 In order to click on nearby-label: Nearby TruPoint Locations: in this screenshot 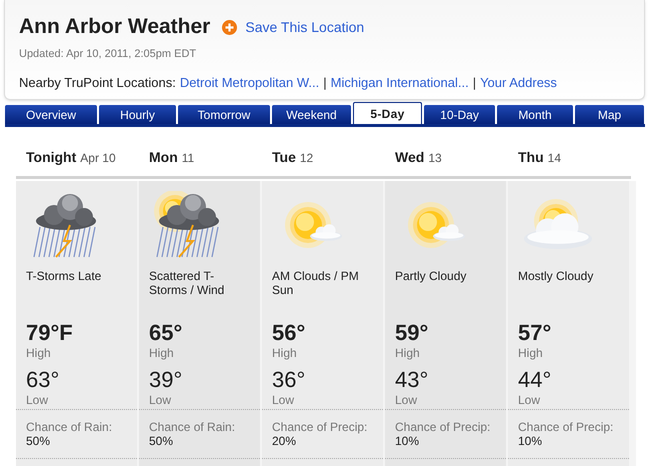, I will do `click(97, 83)`.